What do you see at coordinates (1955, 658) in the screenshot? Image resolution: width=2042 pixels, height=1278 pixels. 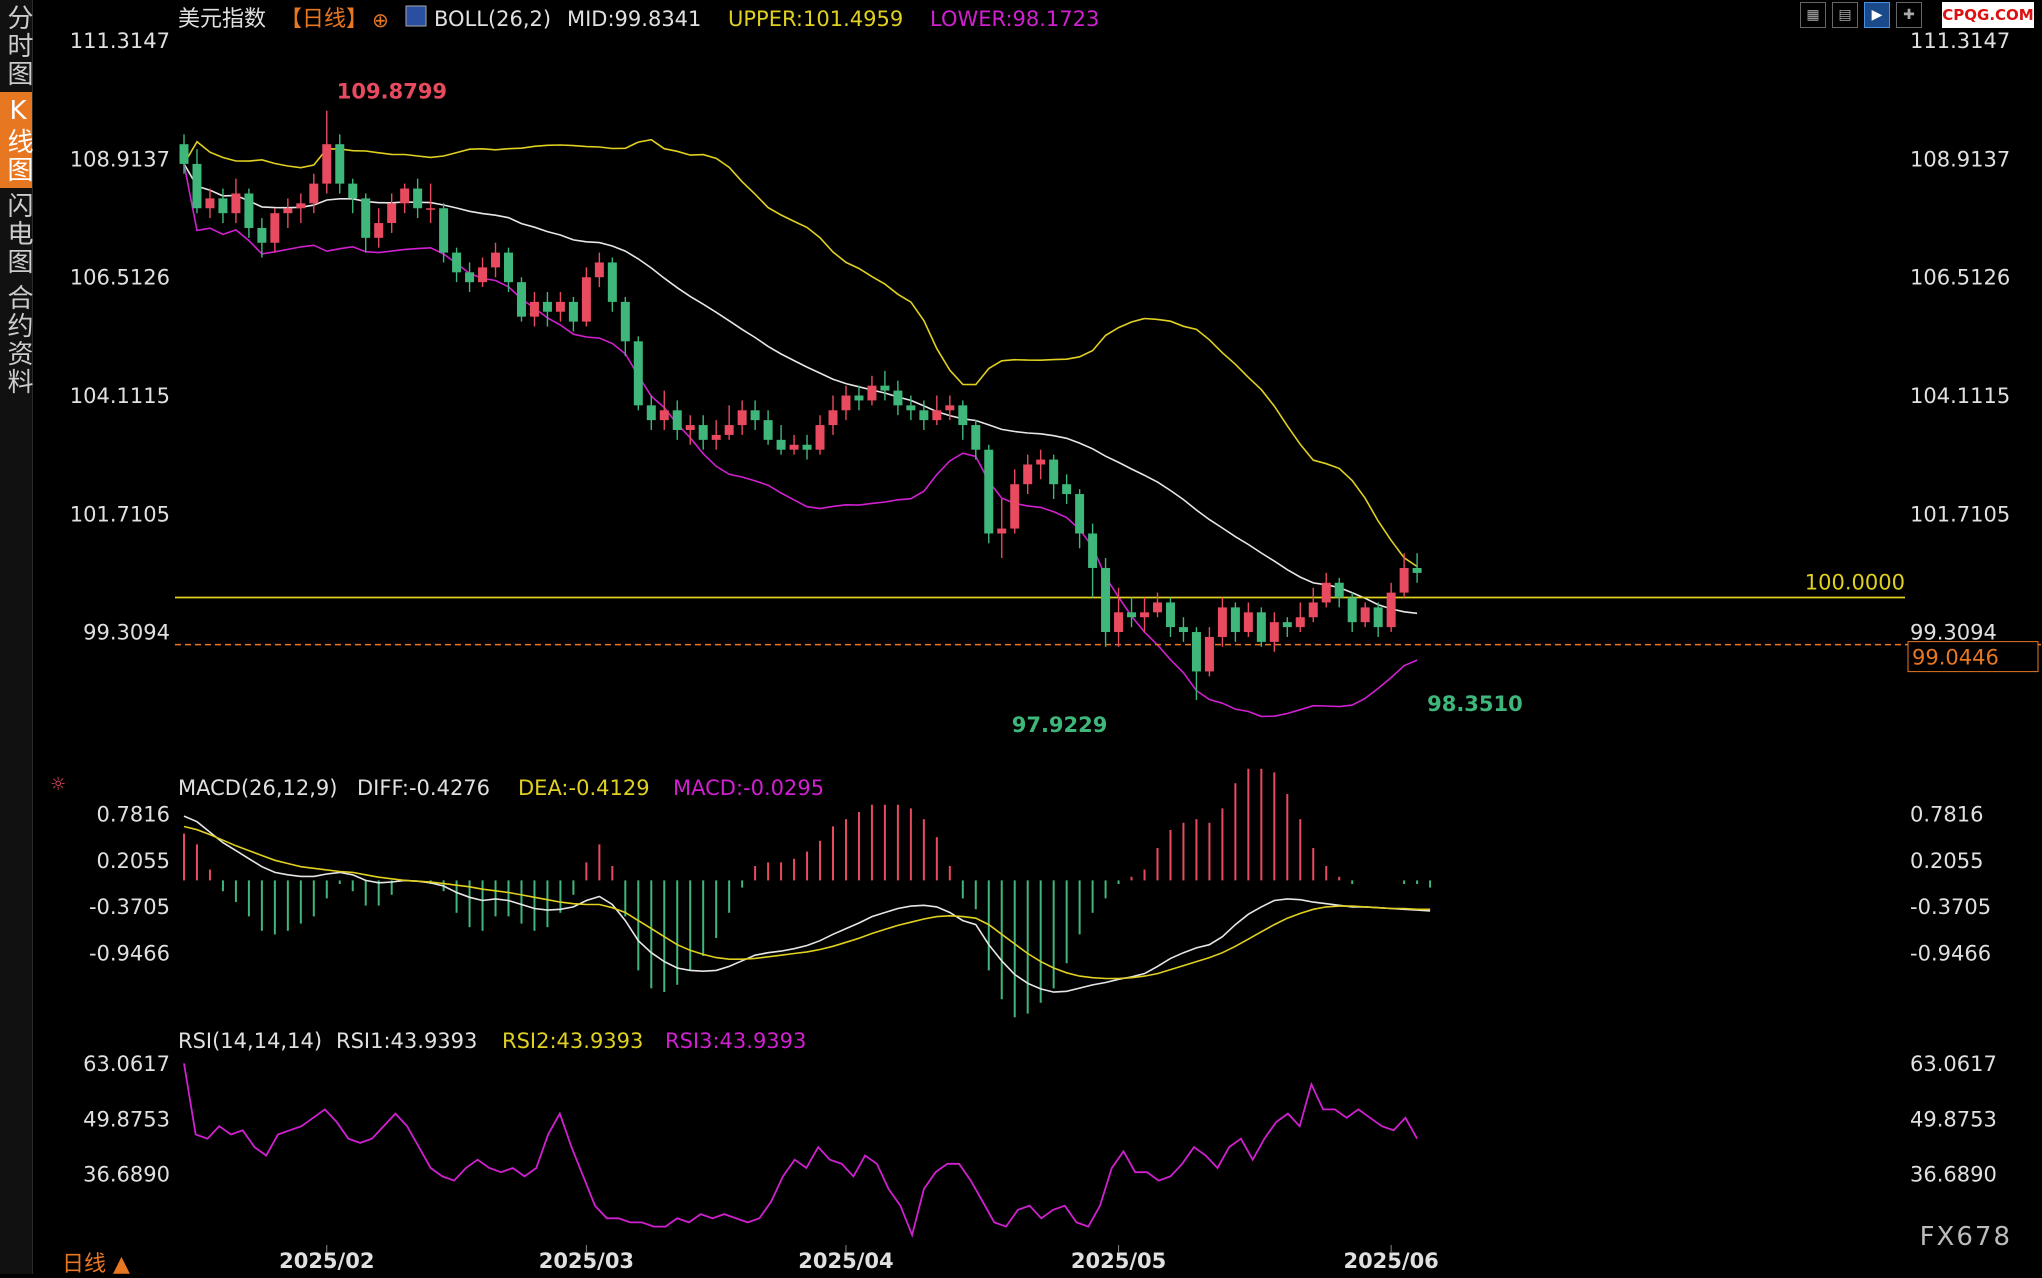 I see `current-price-label: 99.0446` at bounding box center [1955, 658].